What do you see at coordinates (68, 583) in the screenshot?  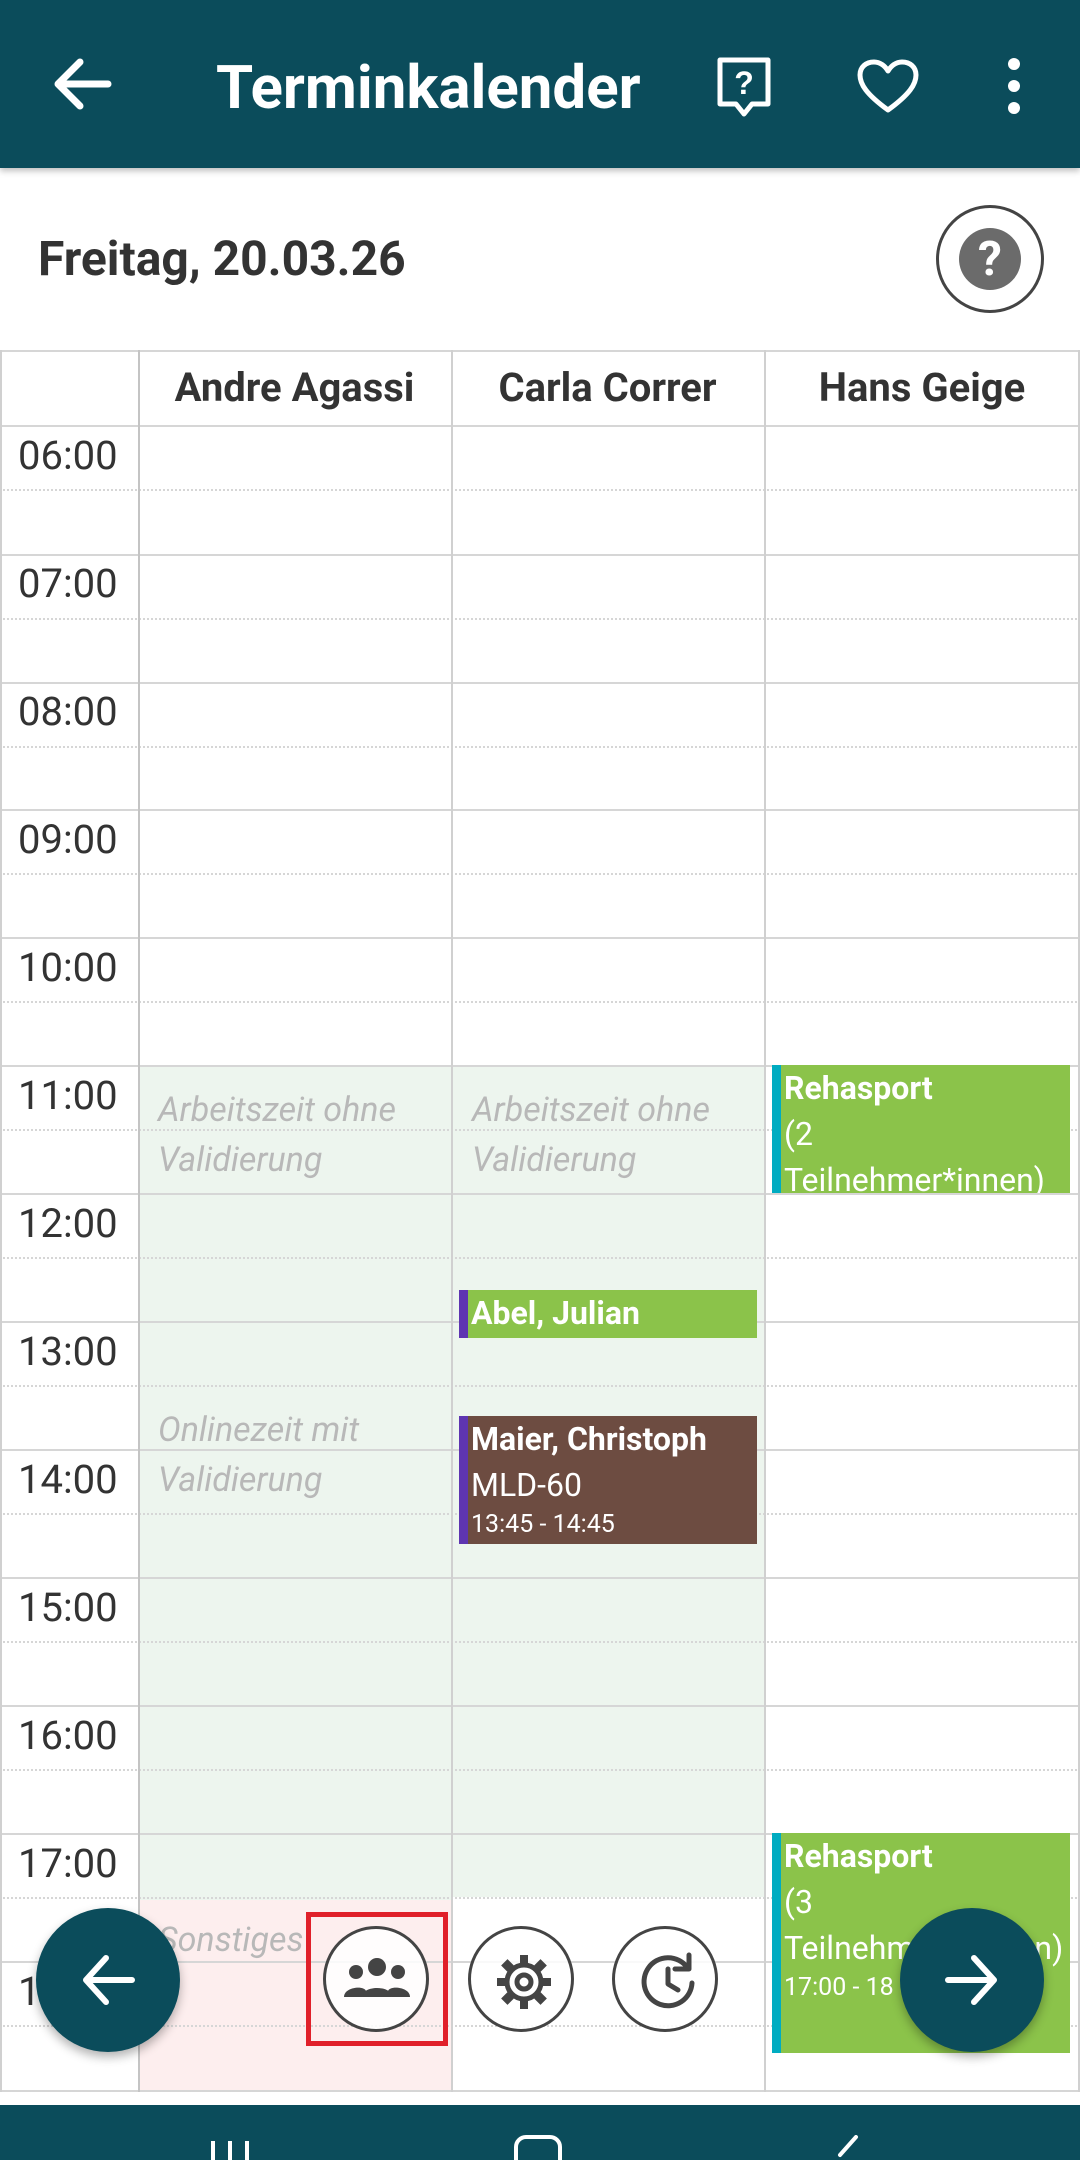 I see `time-label: 07:00` at bounding box center [68, 583].